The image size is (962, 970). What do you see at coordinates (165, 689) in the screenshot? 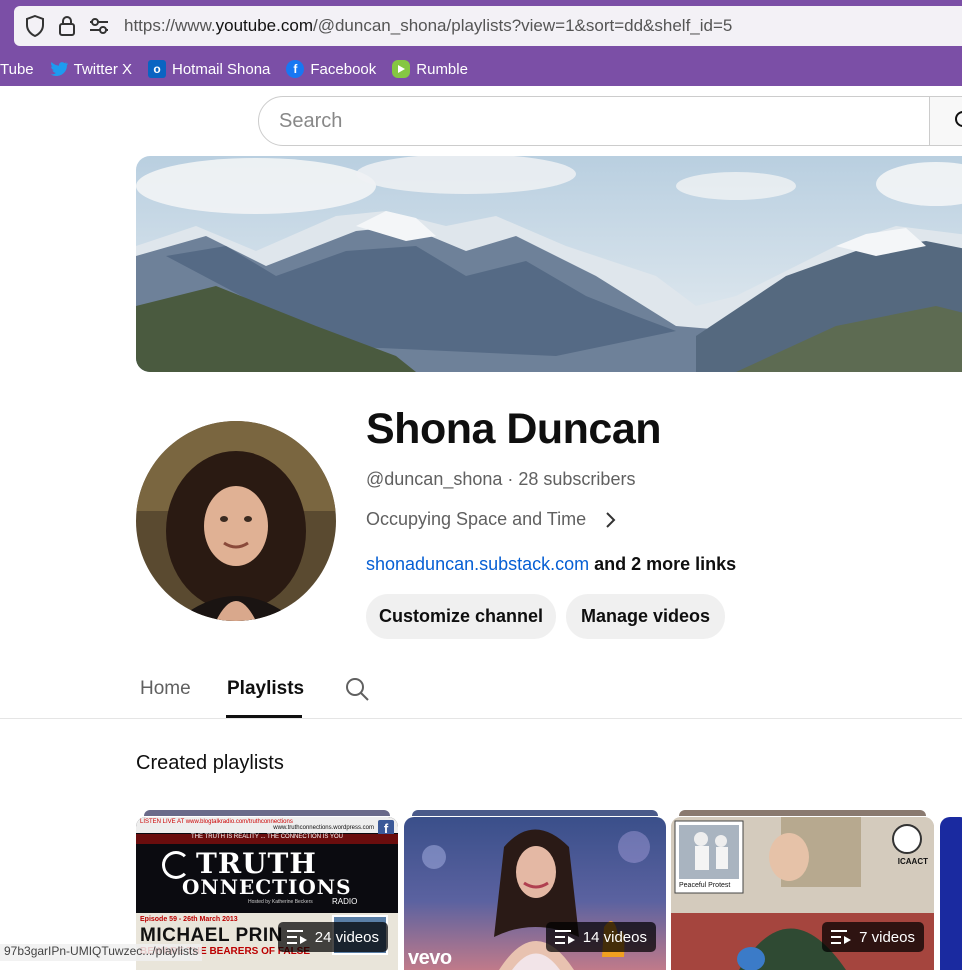
I see `tab-home: Home` at bounding box center [165, 689].